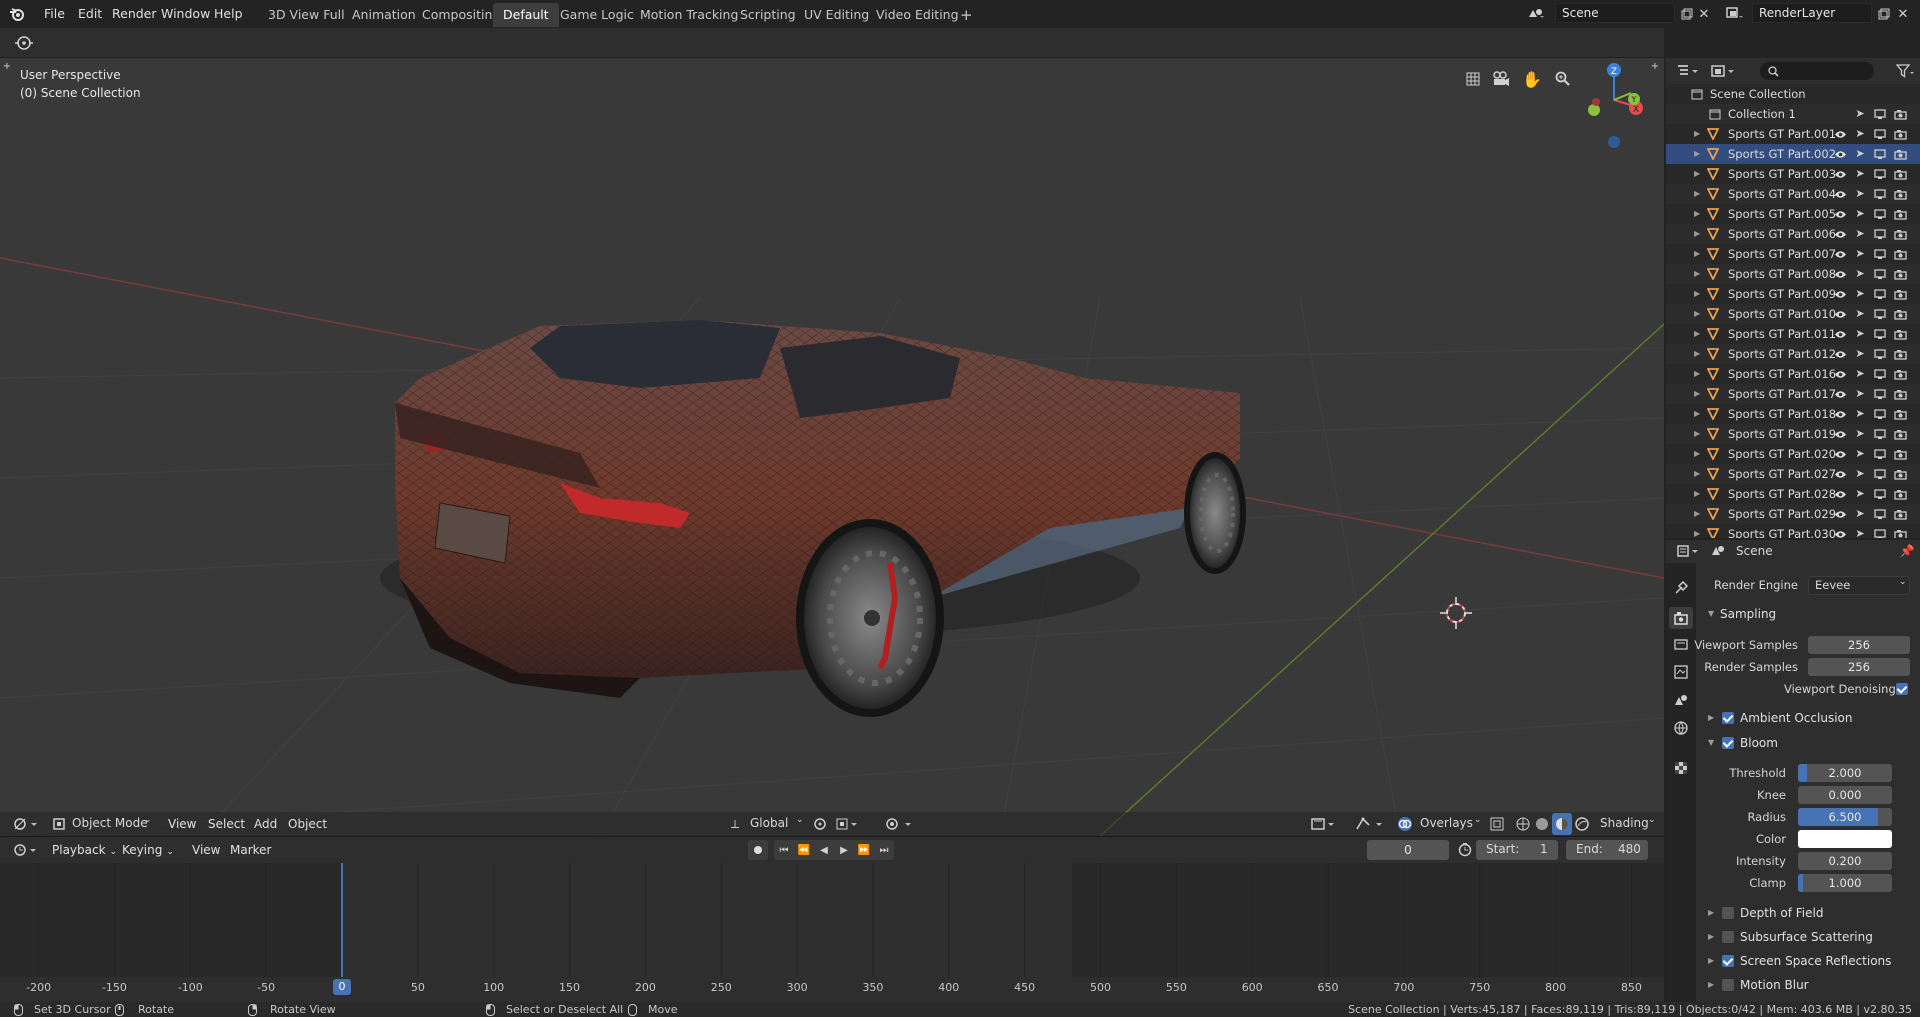  What do you see at coordinates (1728, 718) in the screenshot?
I see `ambient-occlusion-checkbox` at bounding box center [1728, 718].